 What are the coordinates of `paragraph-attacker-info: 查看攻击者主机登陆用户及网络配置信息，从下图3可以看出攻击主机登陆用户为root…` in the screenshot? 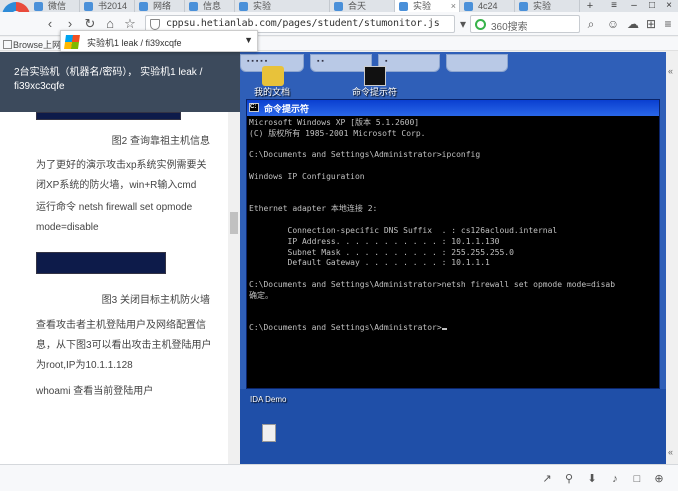 It's located at (124, 345).